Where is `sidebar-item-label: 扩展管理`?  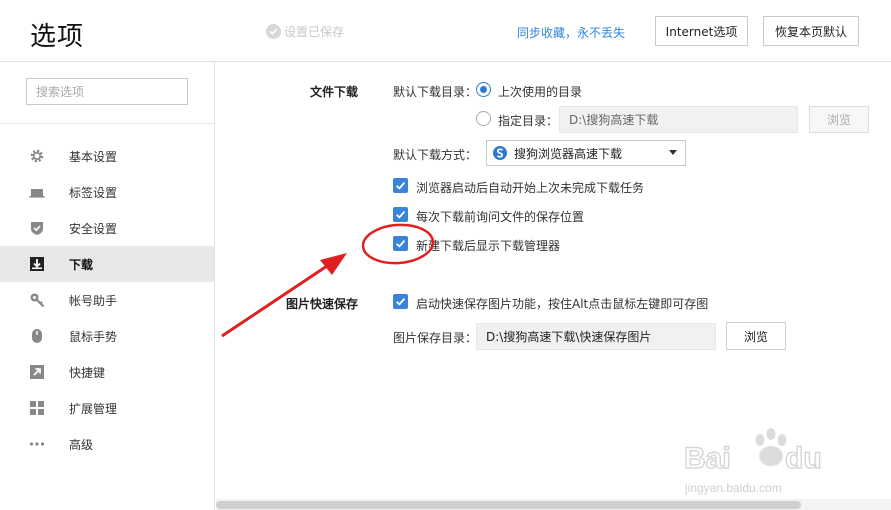 sidebar-item-label: 扩展管理 is located at coordinates (93, 408).